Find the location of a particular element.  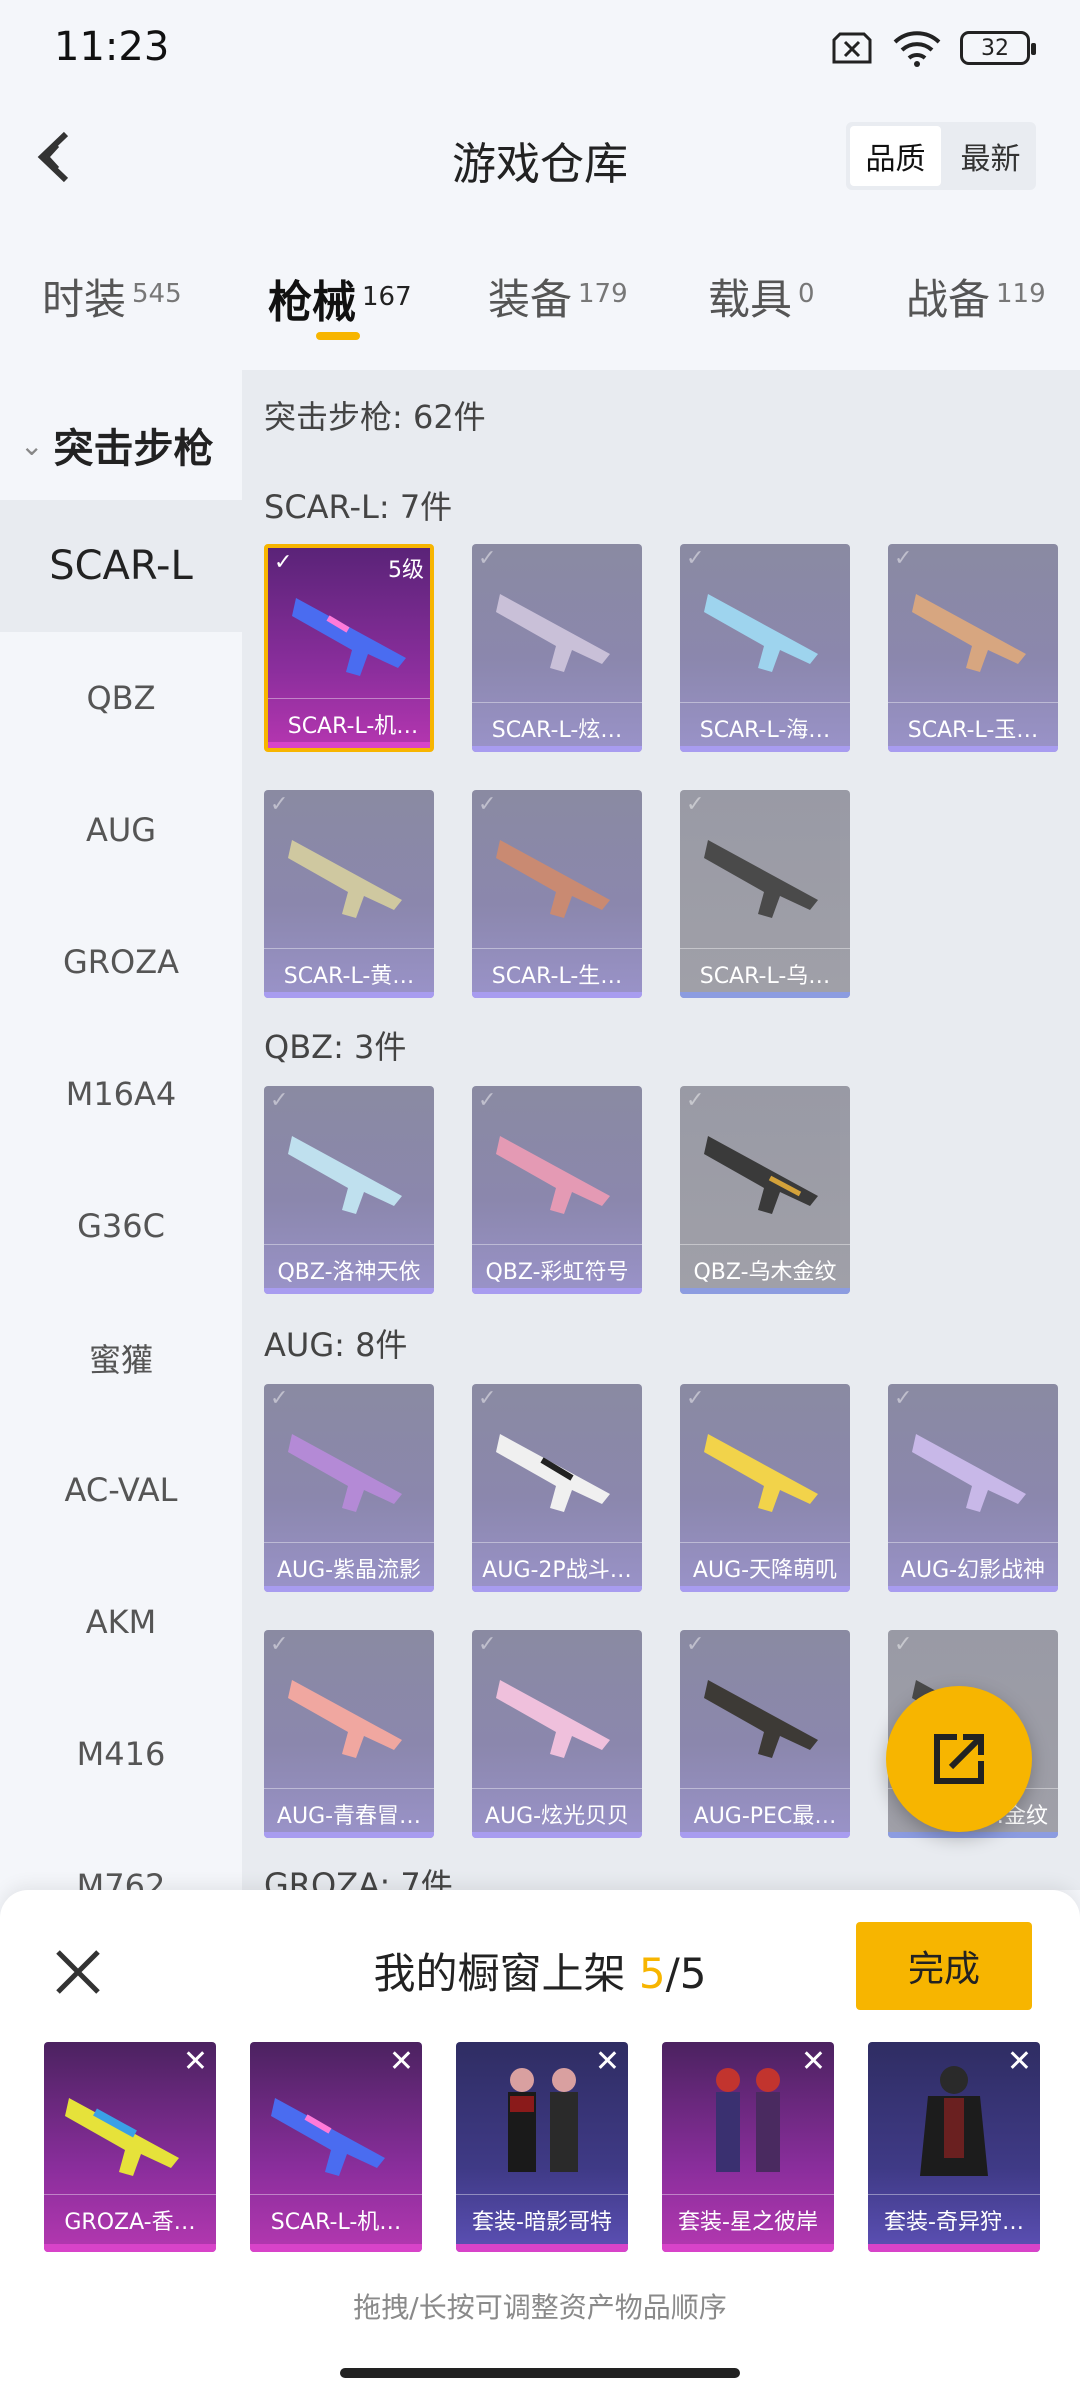

tab-count: 0 is located at coordinates (806, 294).